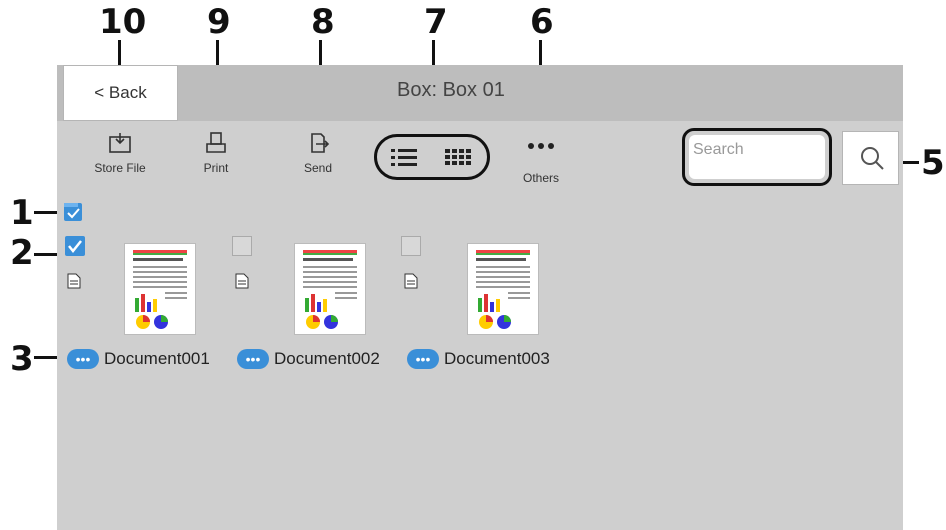 This screenshot has height=530, width=946. What do you see at coordinates (542, 22) in the screenshot?
I see `callout-6: 6` at bounding box center [542, 22].